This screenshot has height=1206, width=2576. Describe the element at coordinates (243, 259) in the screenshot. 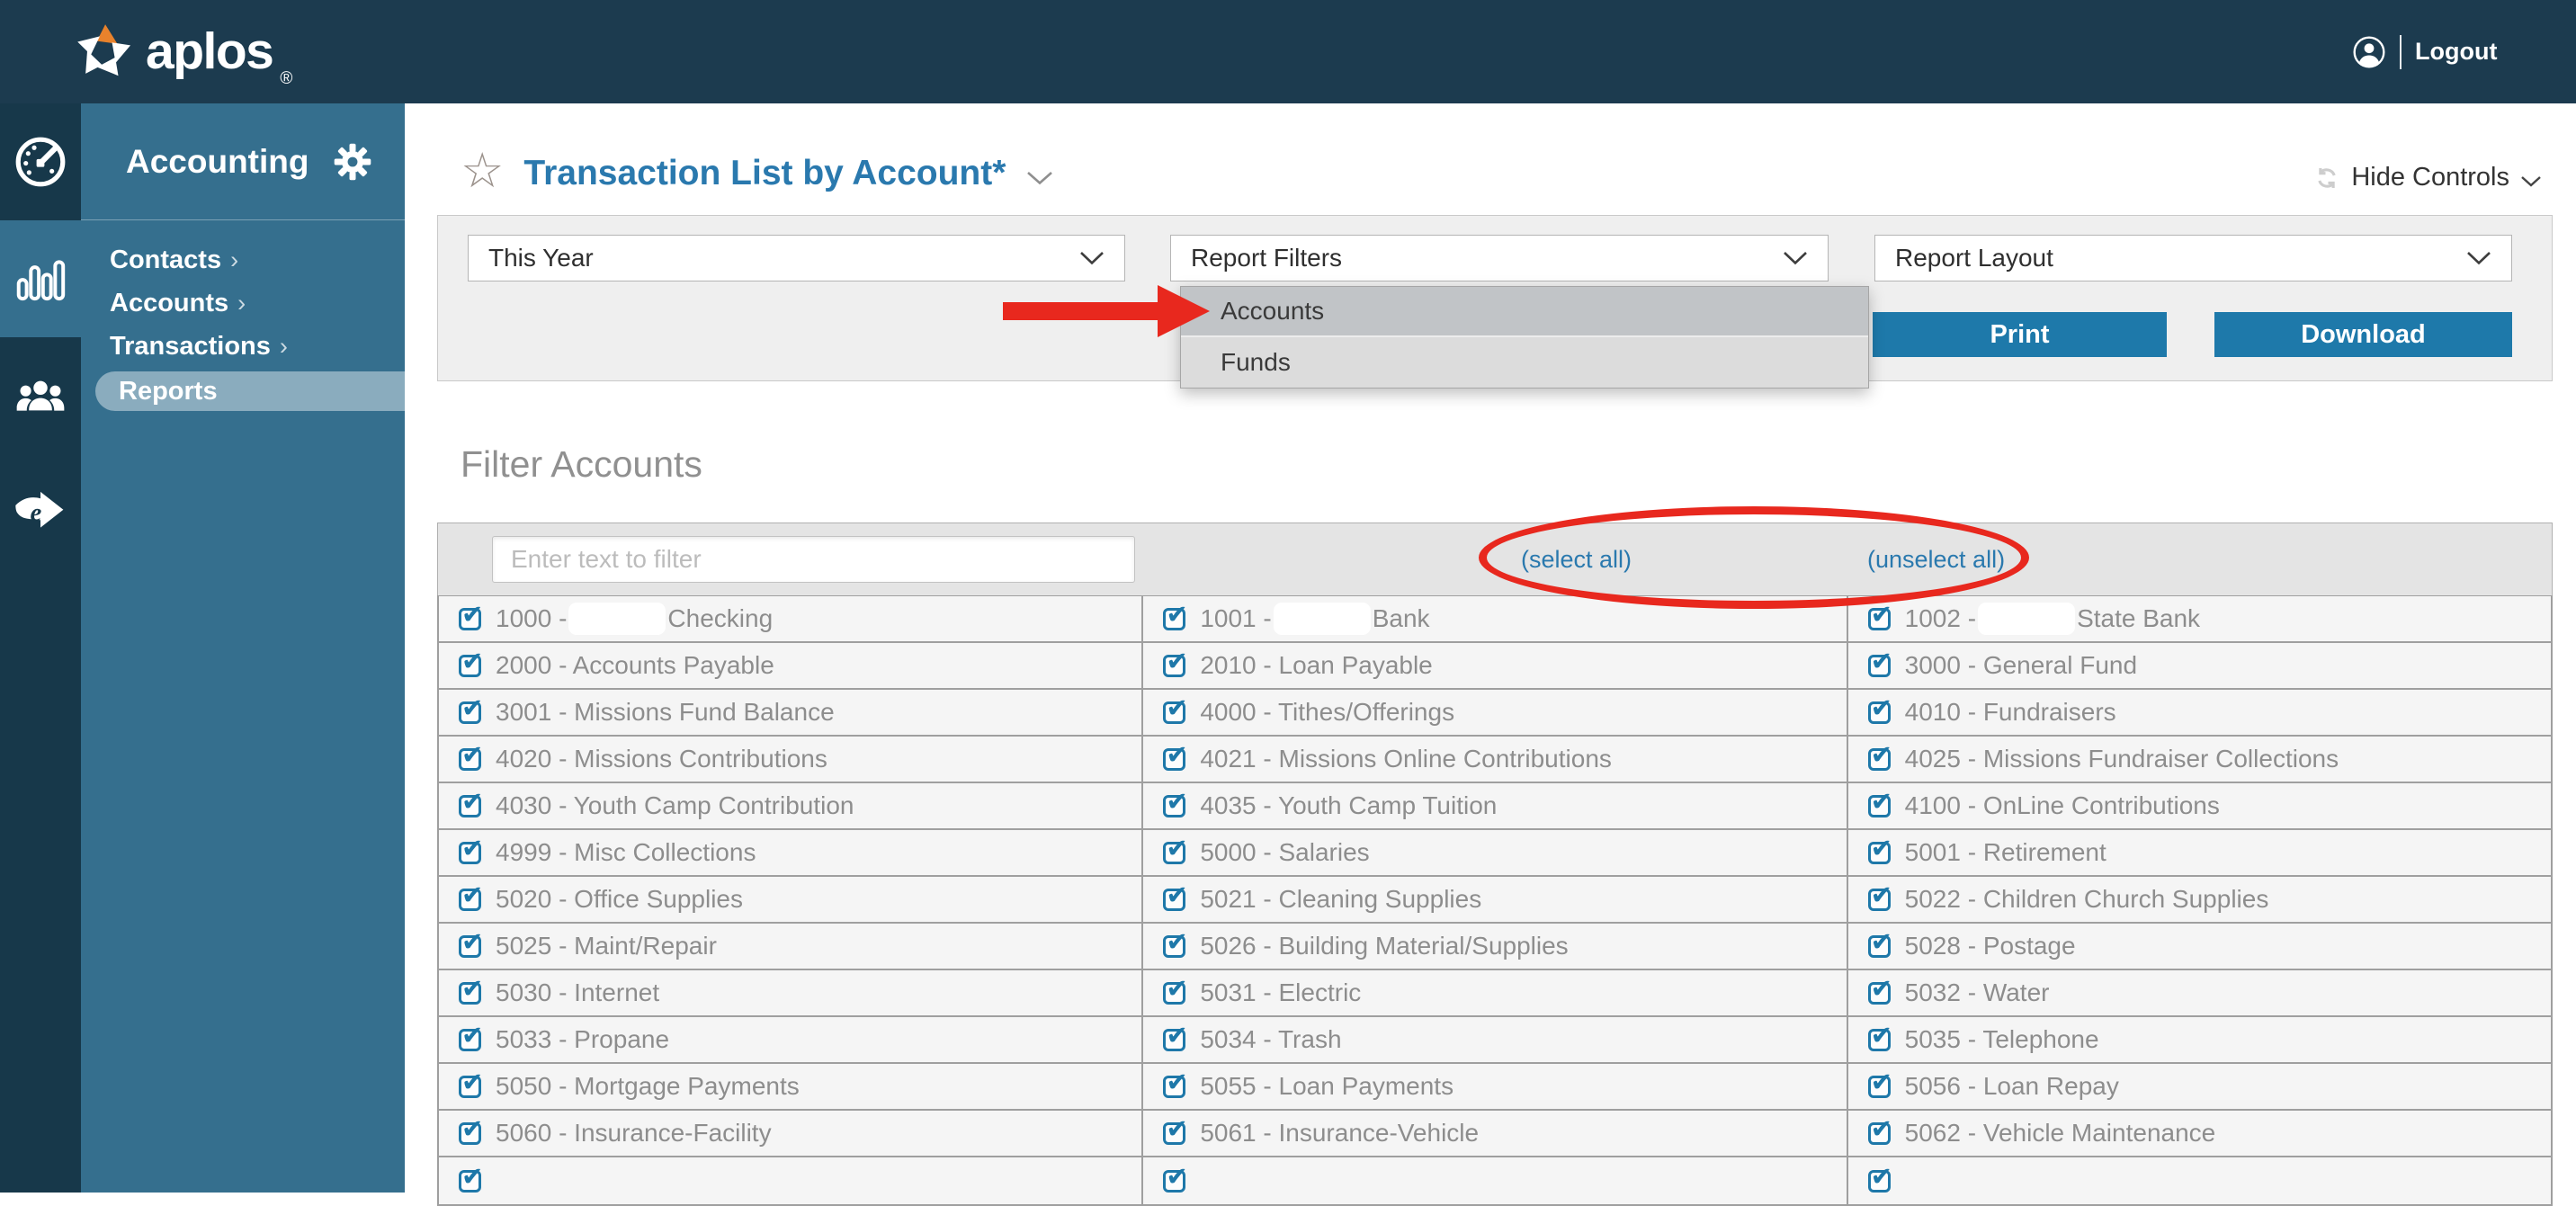

I see `sidebar-item-contacts: Contacts ›` at that location.